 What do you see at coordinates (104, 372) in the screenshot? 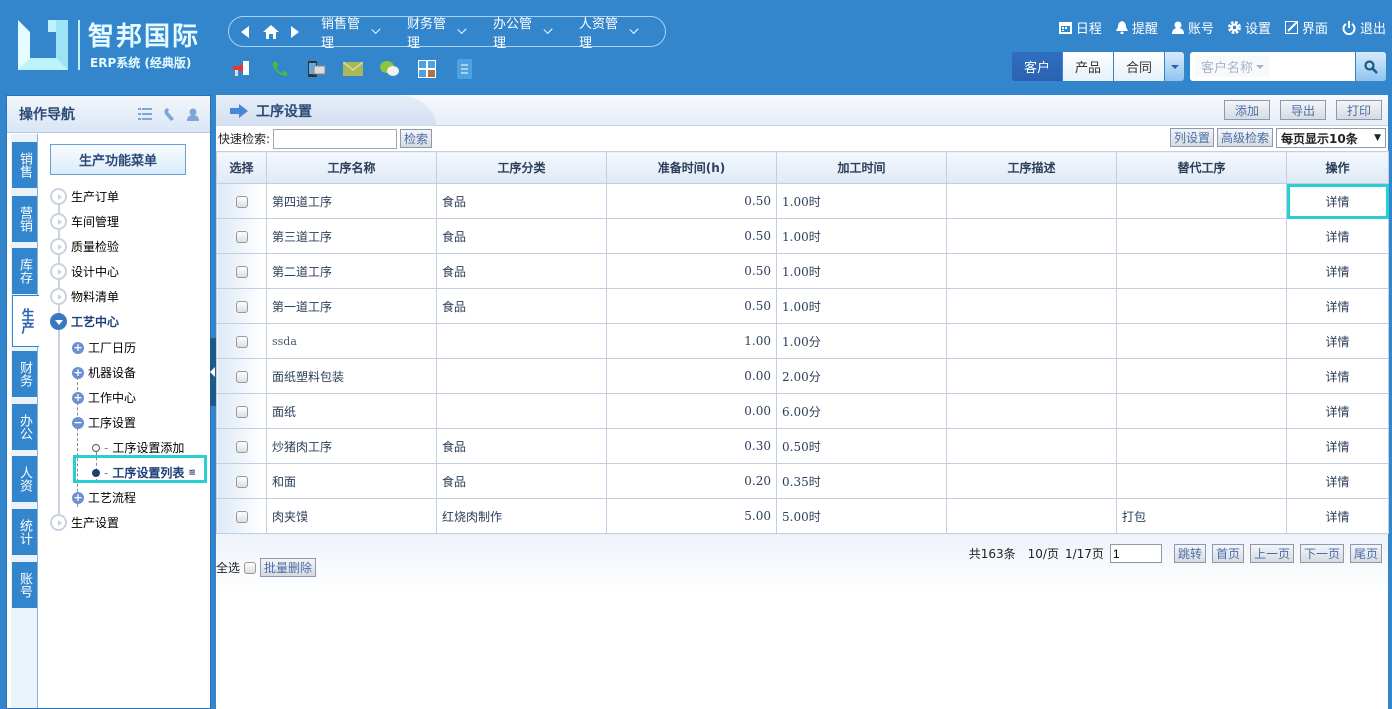
I see `tree-item-machines: + 机器设备` at bounding box center [104, 372].